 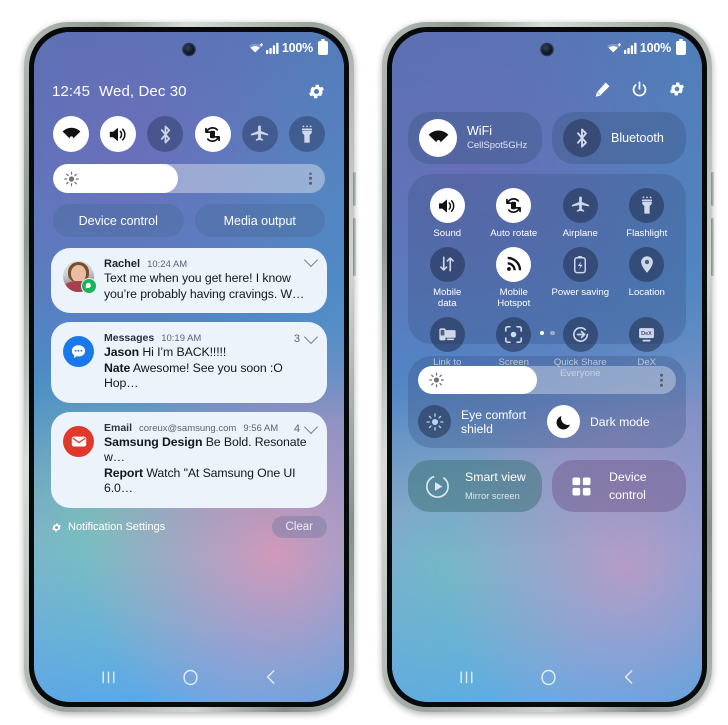 What do you see at coordinates (80, 277) in the screenshot?
I see `avatar` at bounding box center [80, 277].